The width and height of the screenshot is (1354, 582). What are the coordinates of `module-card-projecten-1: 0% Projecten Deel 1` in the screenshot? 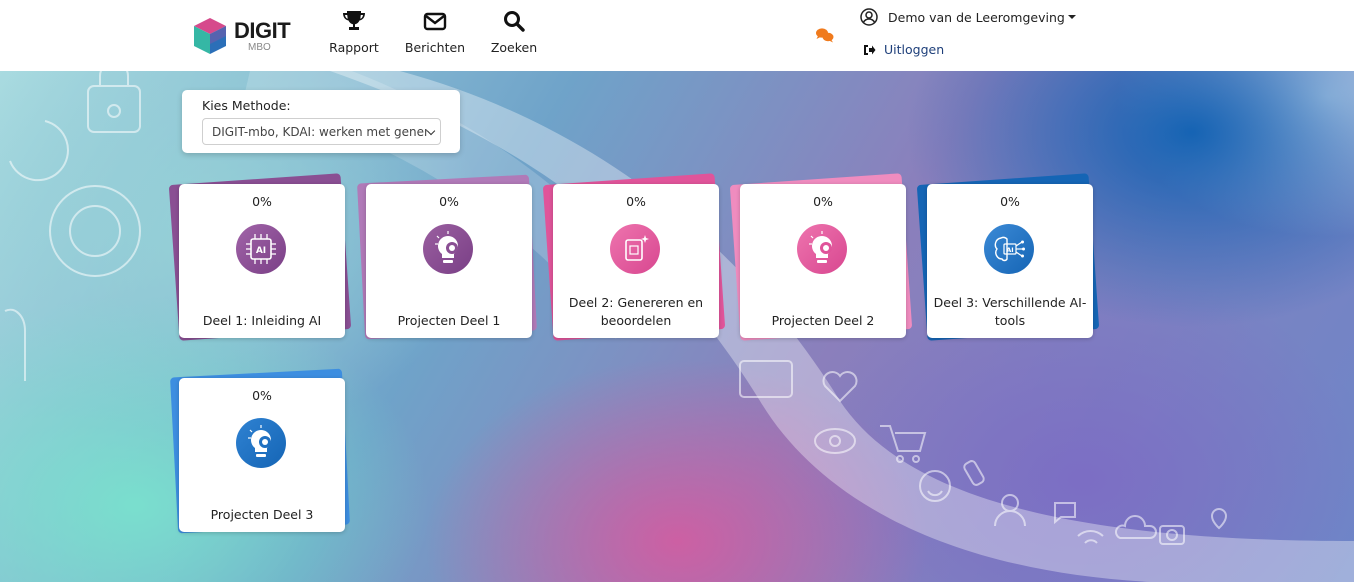 It's located at (449, 261).